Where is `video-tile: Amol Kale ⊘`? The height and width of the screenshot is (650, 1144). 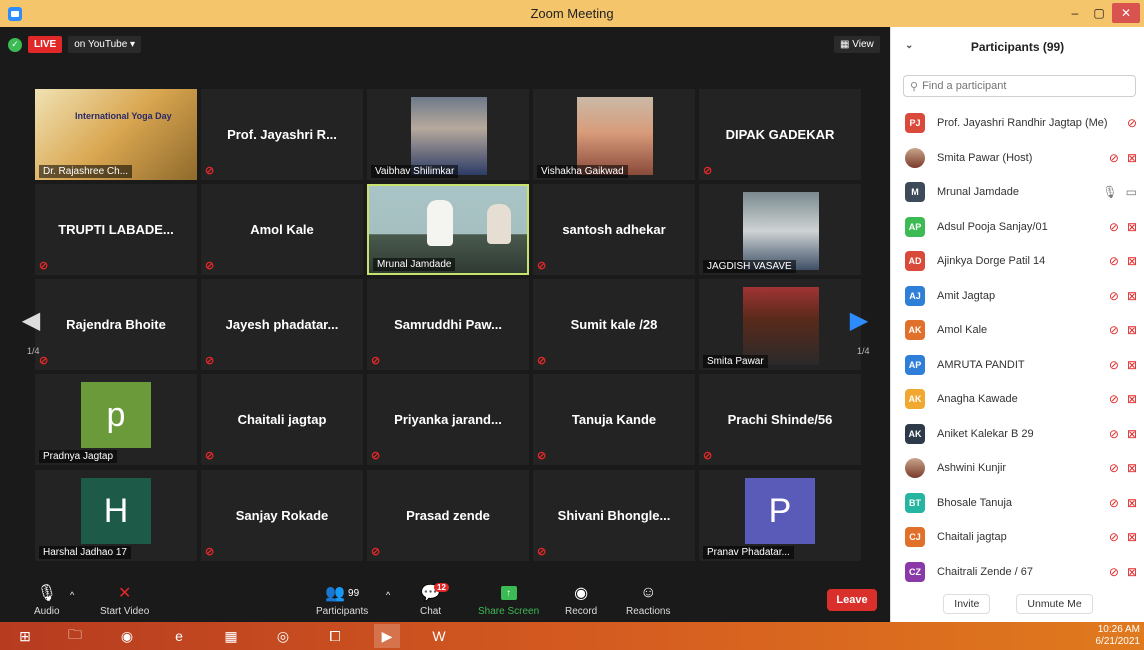
video-tile: Amol Kale ⊘ is located at coordinates (282, 229).